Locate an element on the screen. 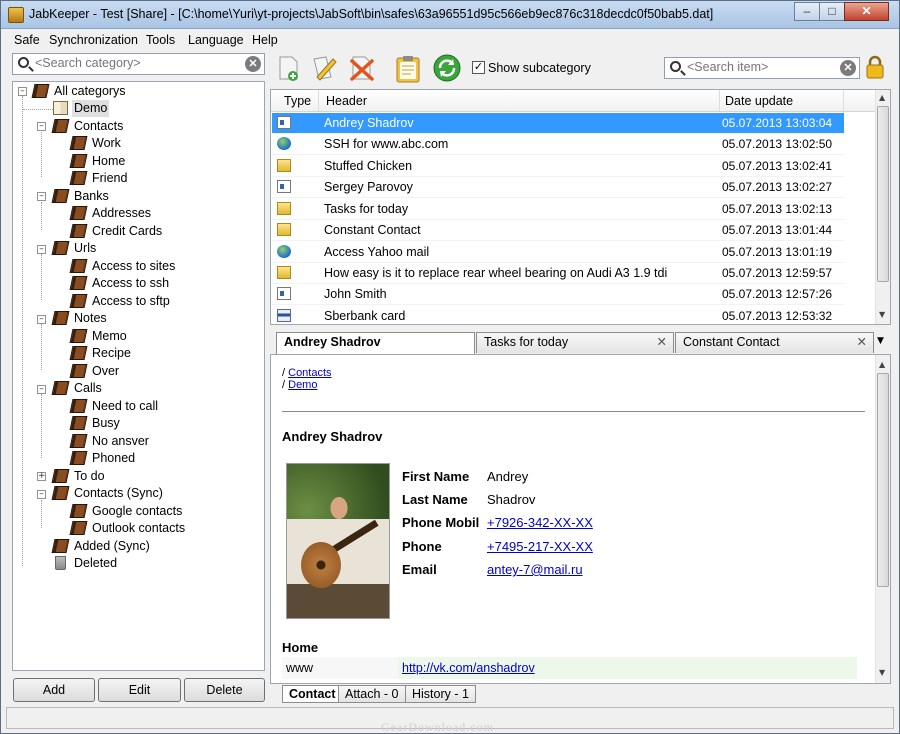 The height and width of the screenshot is (734, 900). list-row: John Smith 05.07.2013 12:57:26 is located at coordinates (558, 294).